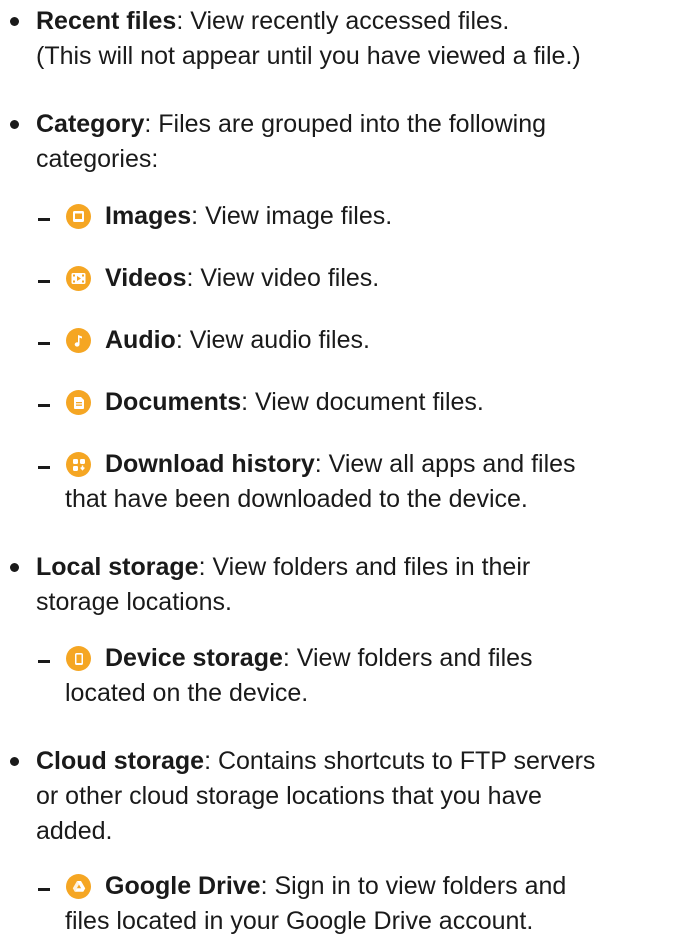 This screenshot has width=681, height=939. Describe the element at coordinates (343, 21) in the screenshot. I see `recent-files-desc: : View recently accessed files.` at that location.